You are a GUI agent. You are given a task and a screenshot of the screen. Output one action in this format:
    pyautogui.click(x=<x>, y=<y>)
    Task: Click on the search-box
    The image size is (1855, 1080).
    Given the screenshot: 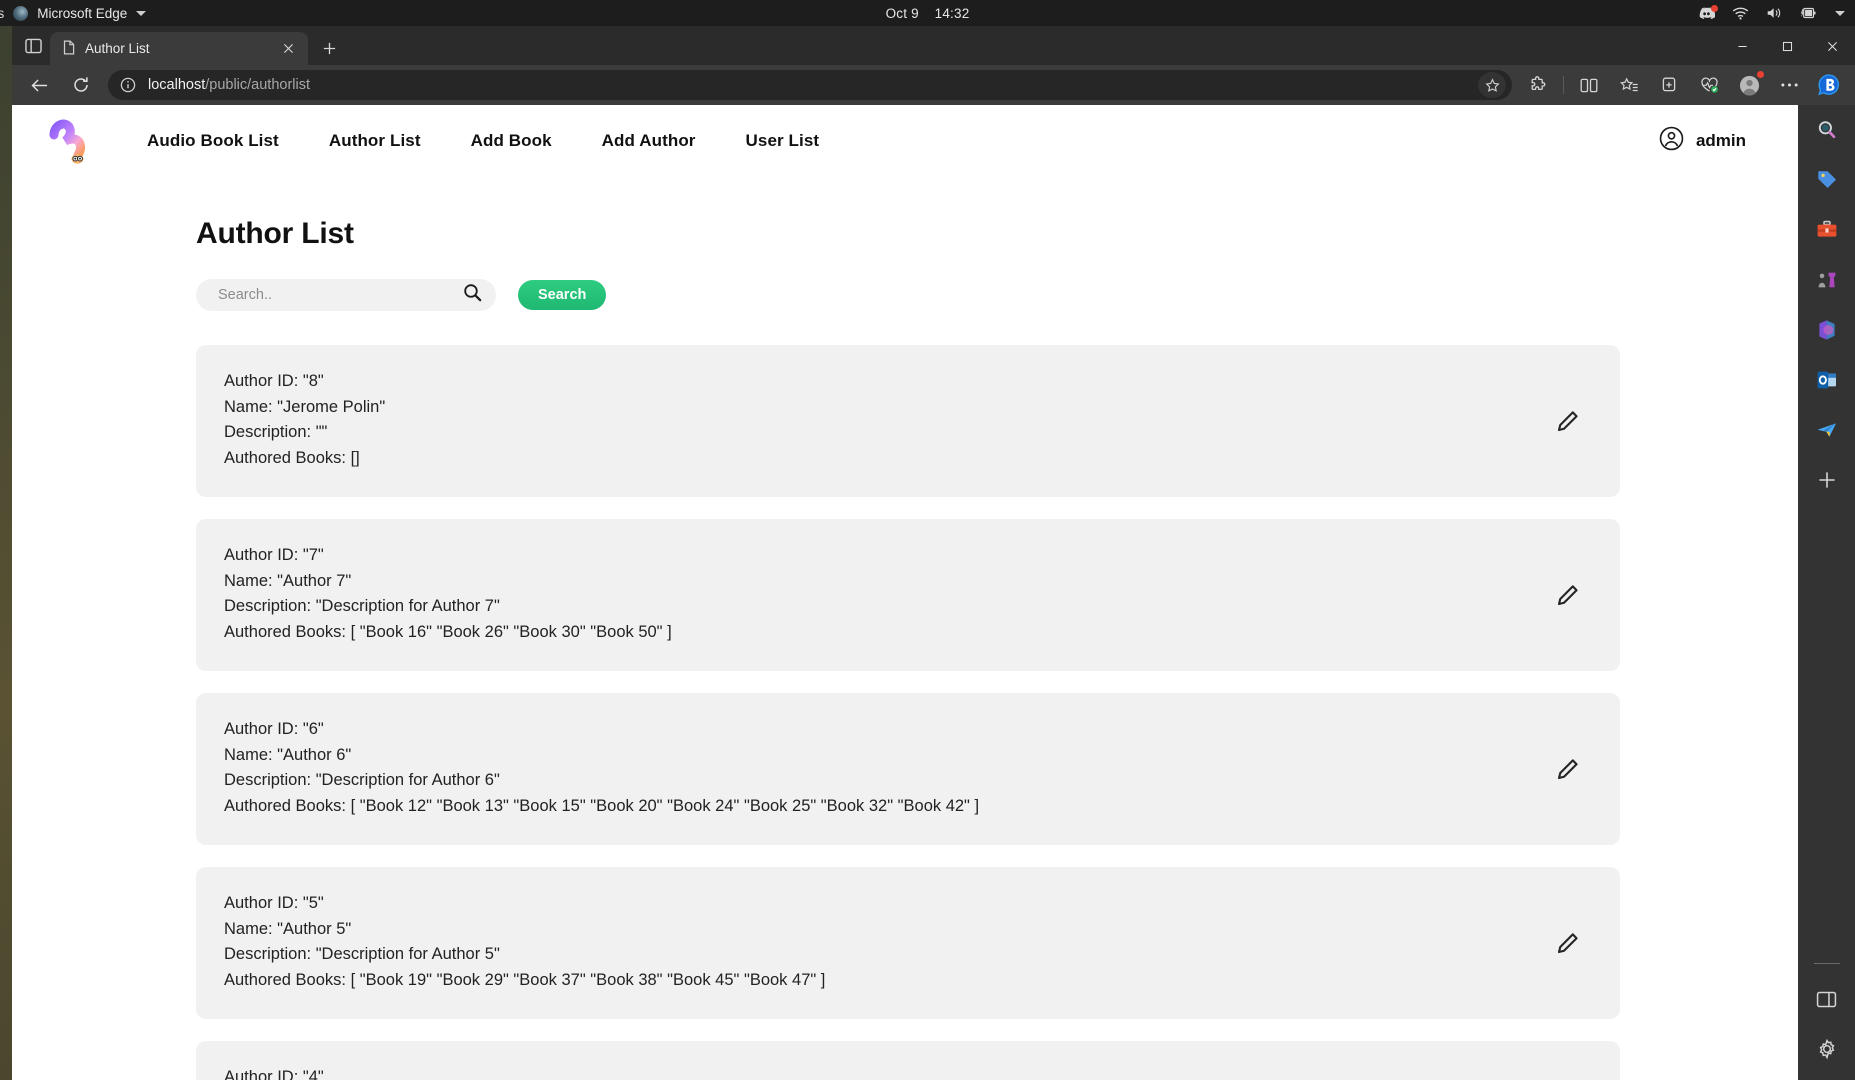 What is the action you would take?
    pyautogui.click(x=346, y=295)
    